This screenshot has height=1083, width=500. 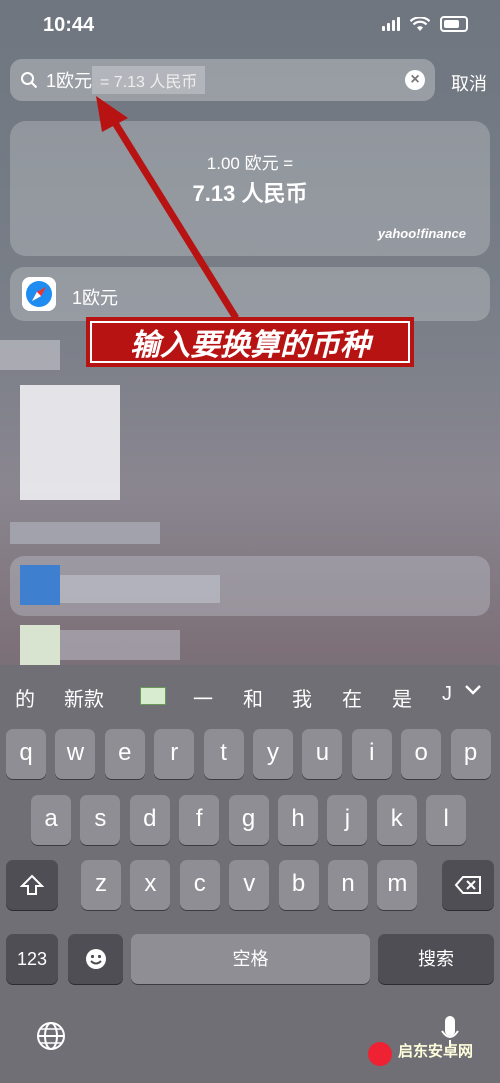 What do you see at coordinates (348, 885) in the screenshot?
I see `key-n: n` at bounding box center [348, 885].